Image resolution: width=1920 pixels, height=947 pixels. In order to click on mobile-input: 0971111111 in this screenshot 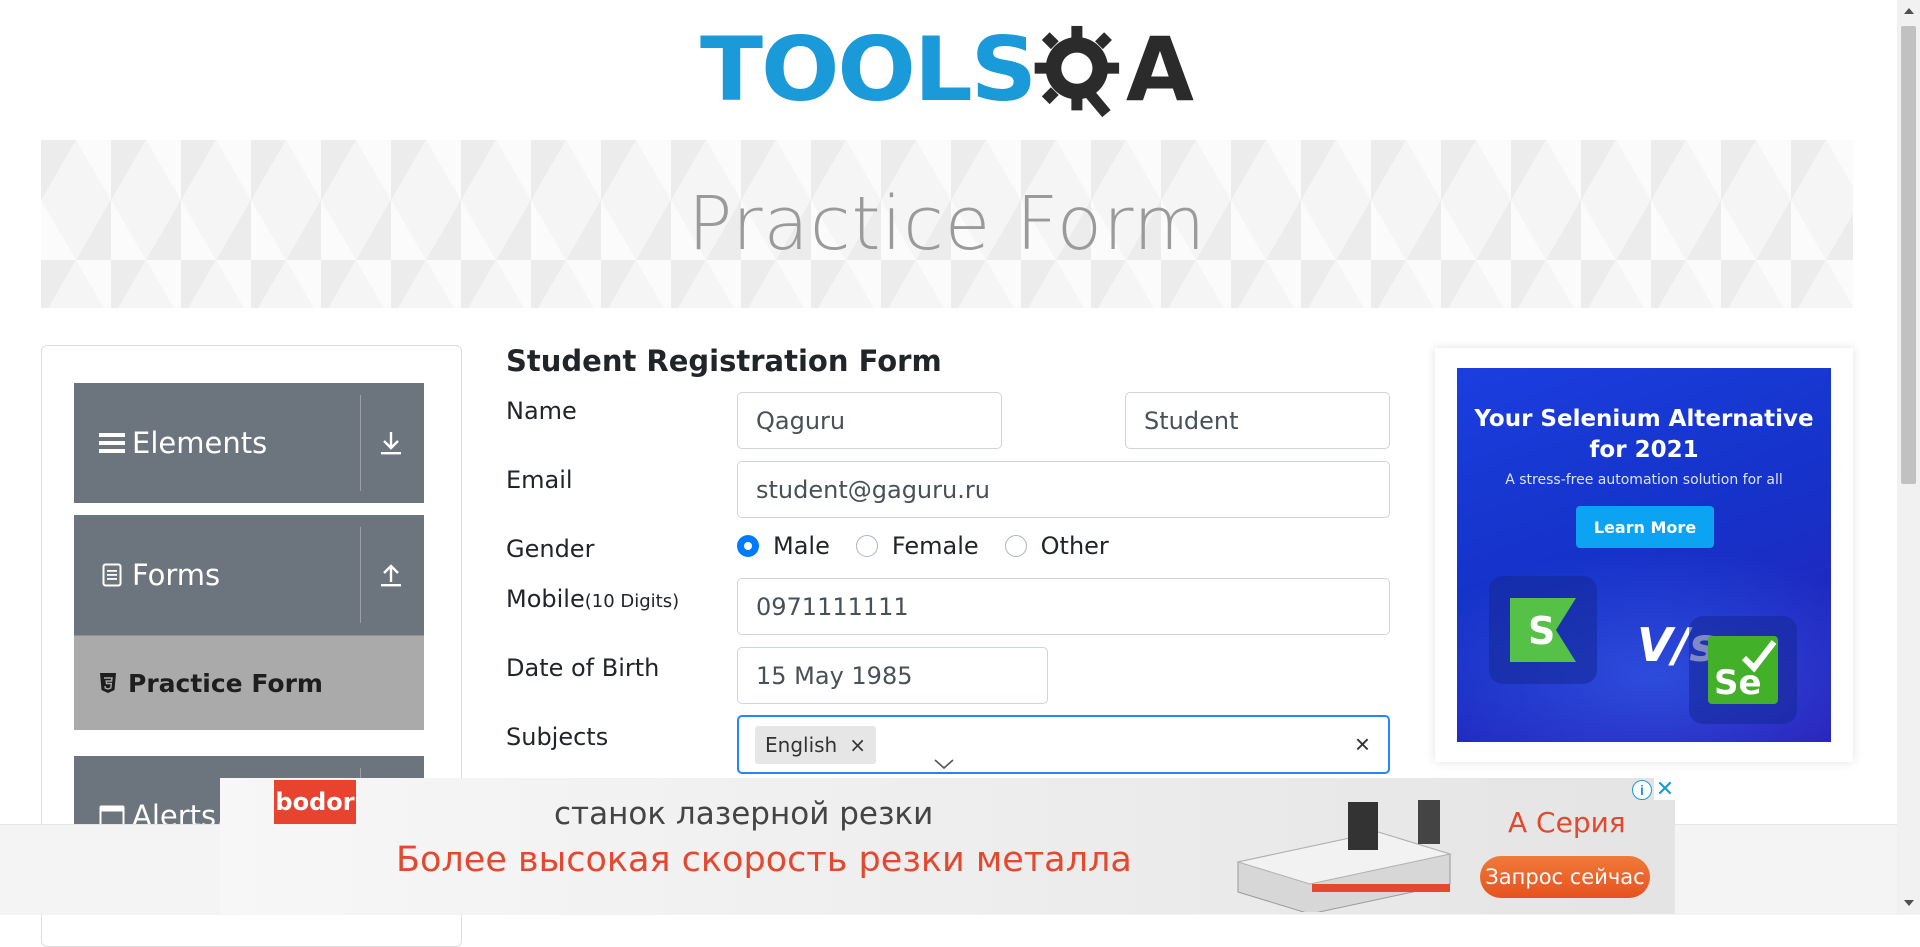, I will do `click(1063, 606)`.